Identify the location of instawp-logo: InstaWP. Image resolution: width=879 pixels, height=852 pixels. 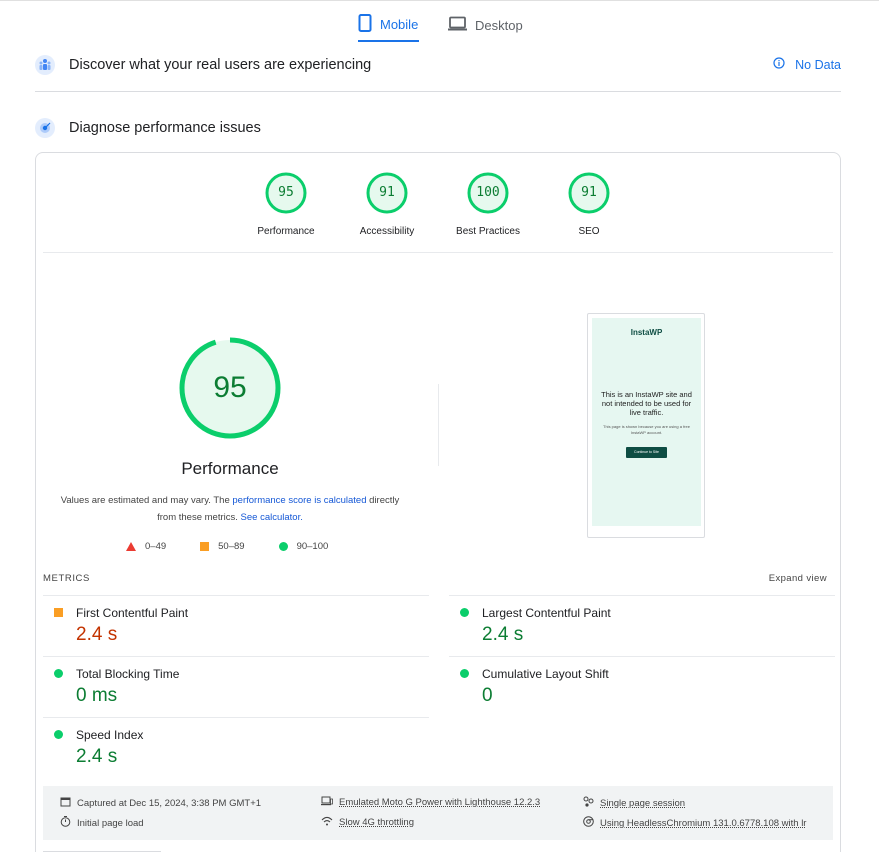
(646, 332).